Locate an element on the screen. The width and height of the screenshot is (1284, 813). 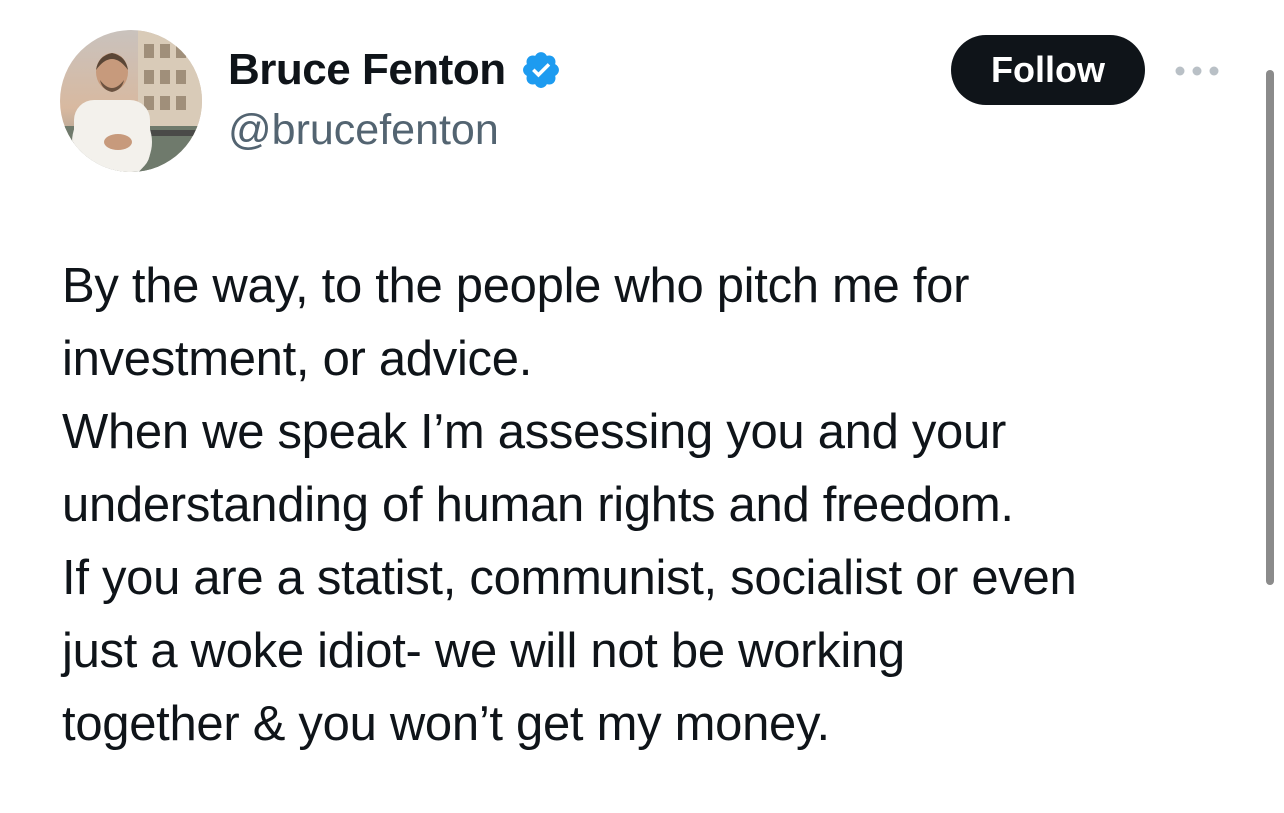
tweet-line: together & you won’t get my money. is located at coordinates (446, 724).